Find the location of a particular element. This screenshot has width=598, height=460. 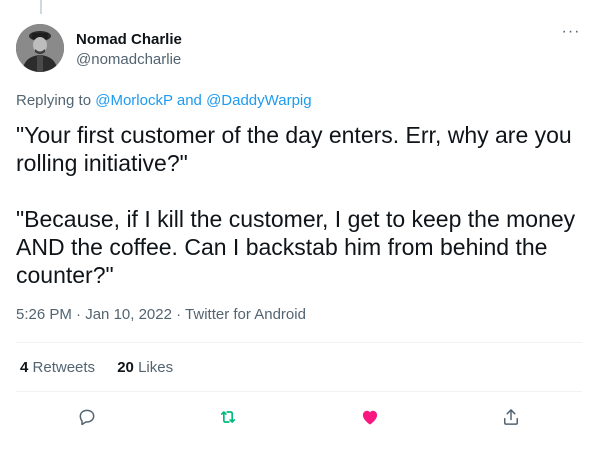

replying-prefix: Replying to is located at coordinates (54, 100).